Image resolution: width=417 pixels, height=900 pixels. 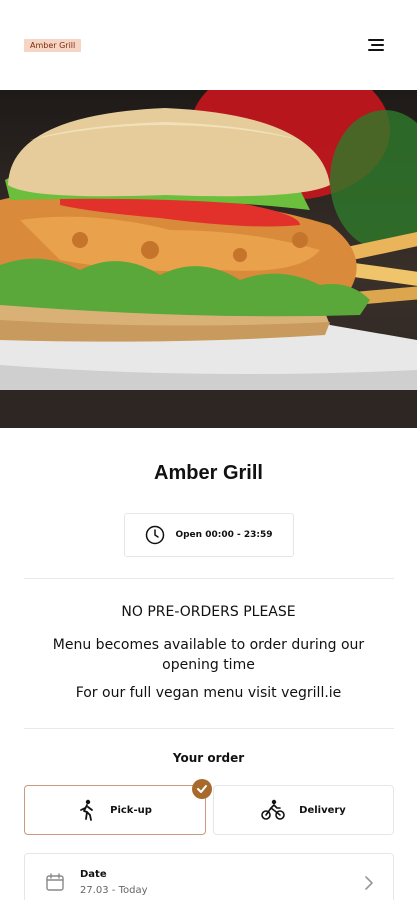 I want to click on cyclist-icon, so click(x=273, y=809).